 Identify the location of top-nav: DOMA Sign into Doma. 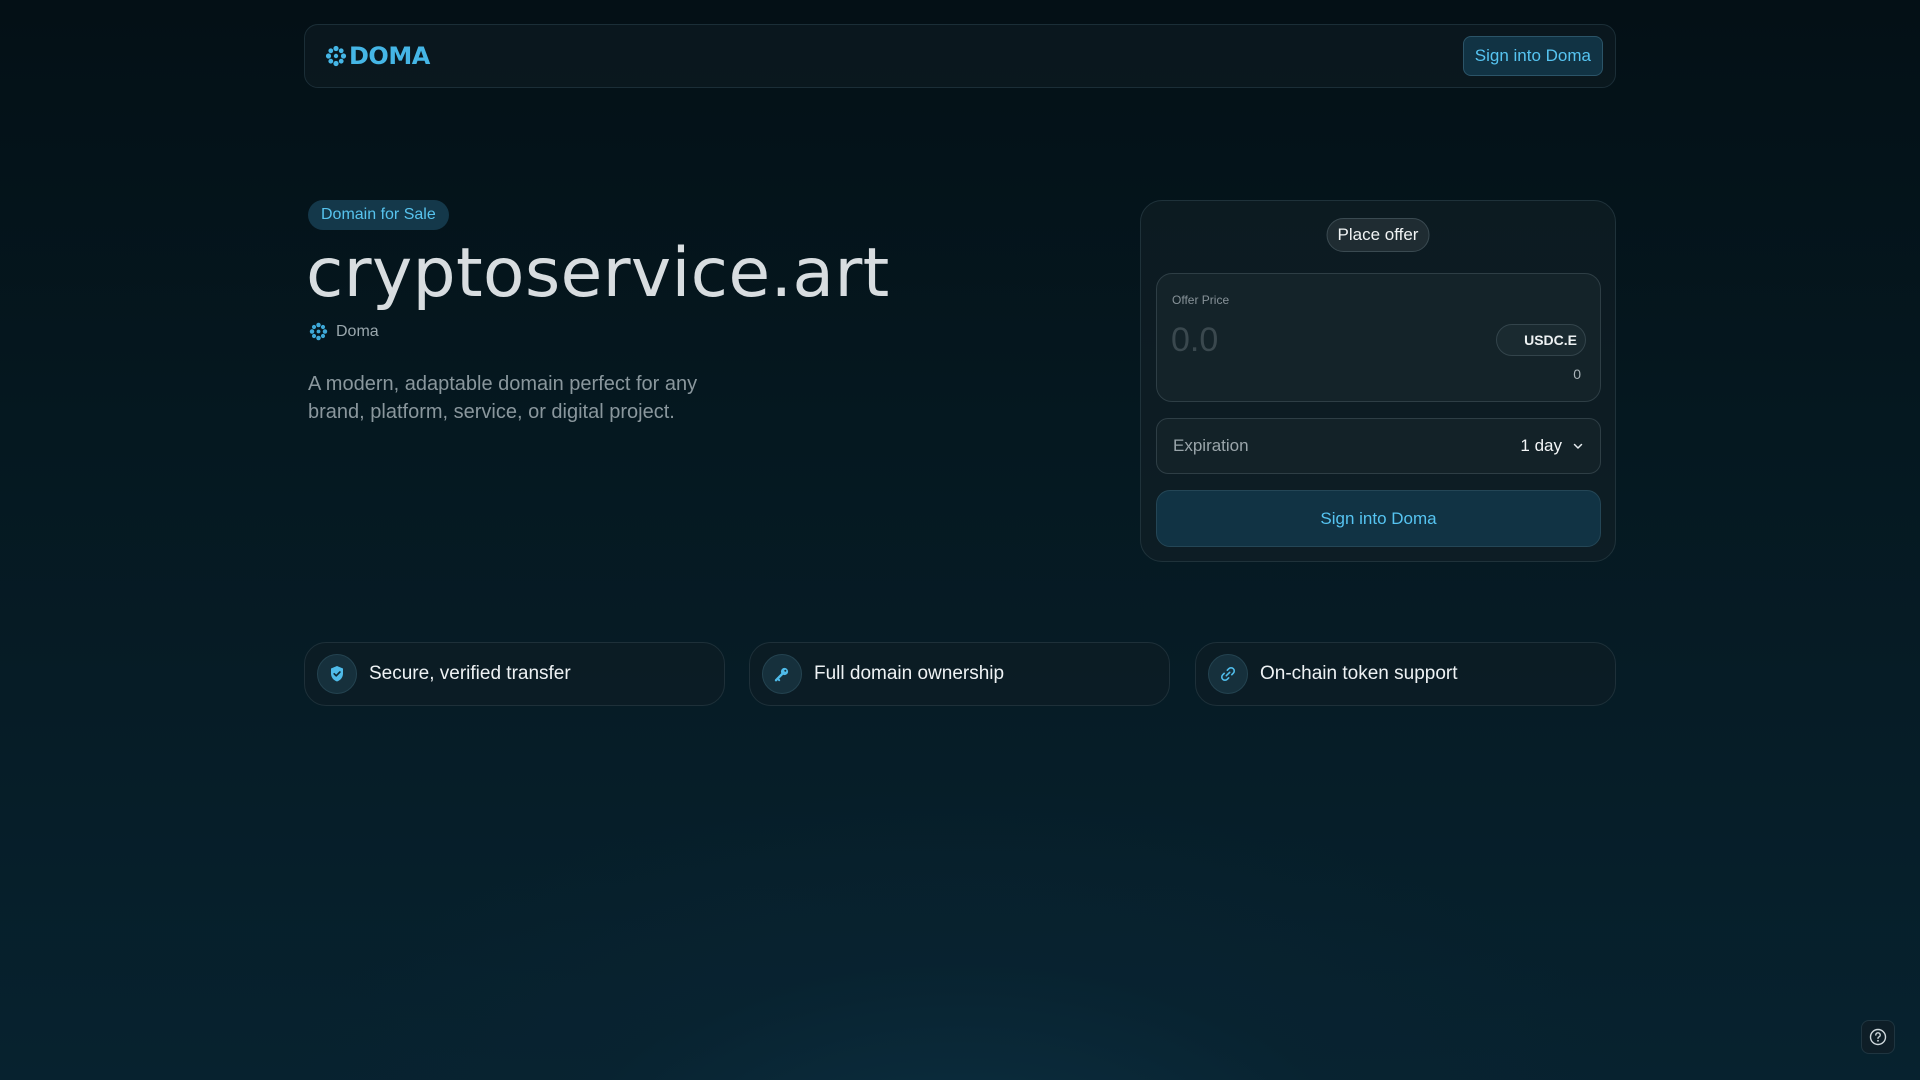
(960, 56).